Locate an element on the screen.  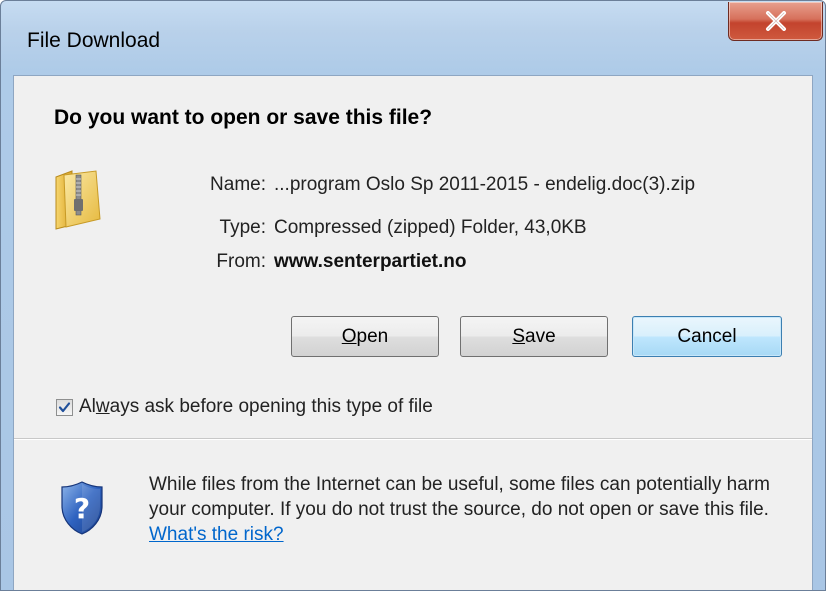
save-label: ave is located at coordinates (540, 336).